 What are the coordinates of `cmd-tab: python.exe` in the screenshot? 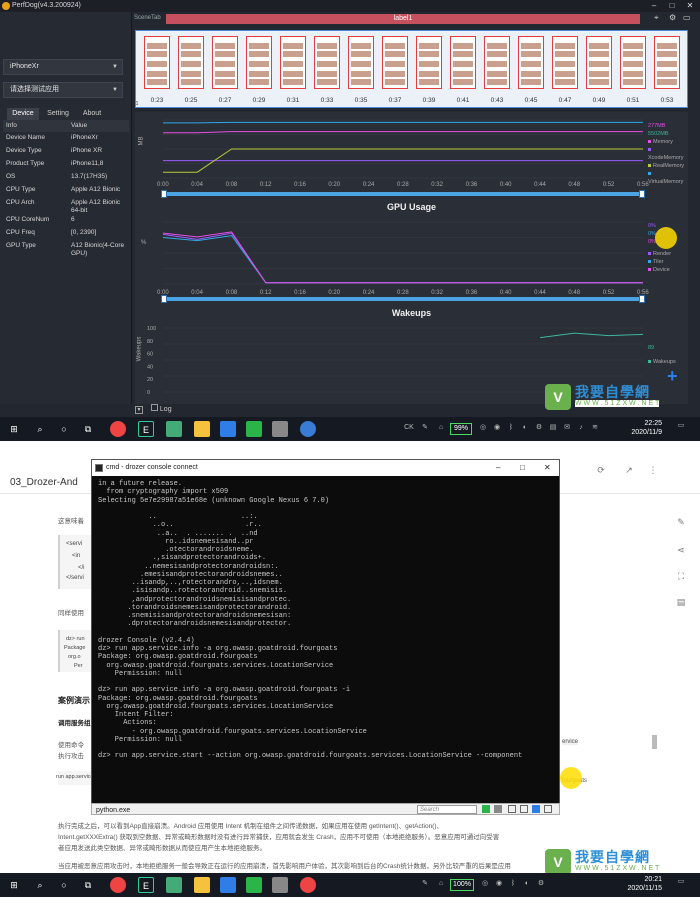 It's located at (116, 810).